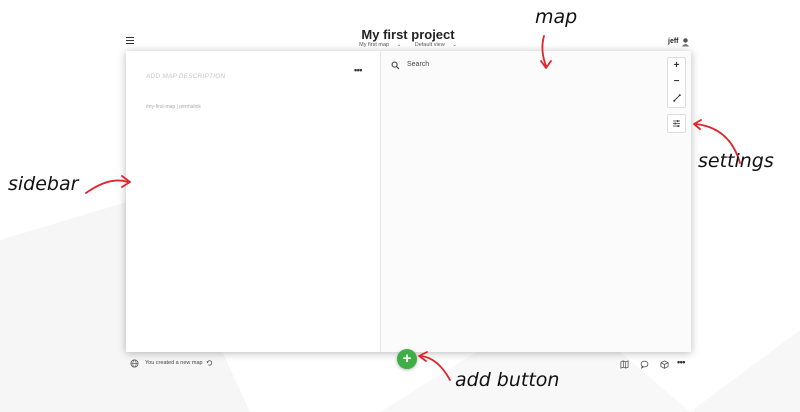 The width and height of the screenshot is (800, 412). I want to click on globe-icon, so click(134, 363).